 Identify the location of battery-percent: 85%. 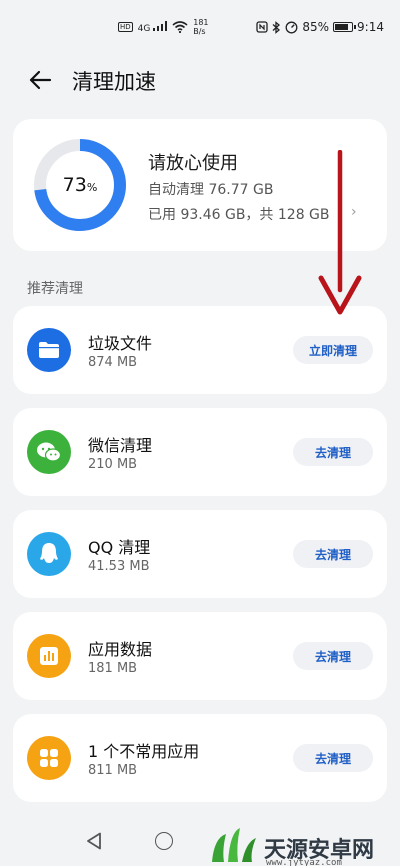
(316, 27).